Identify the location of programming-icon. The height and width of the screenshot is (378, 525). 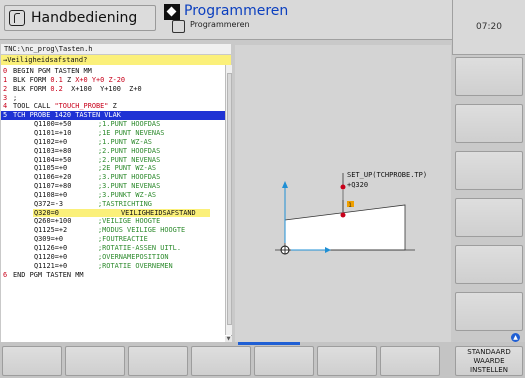
(172, 12).